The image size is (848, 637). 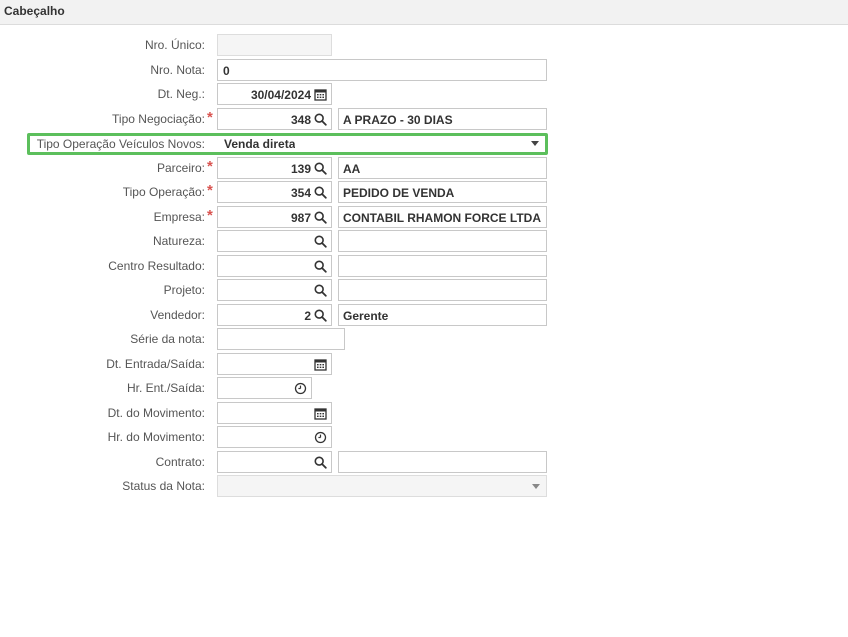 I want to click on row-tipo-negociacao: Tipo Negociação: * 348 A PRAZO - 30 DIAS, so click(x=424, y=119).